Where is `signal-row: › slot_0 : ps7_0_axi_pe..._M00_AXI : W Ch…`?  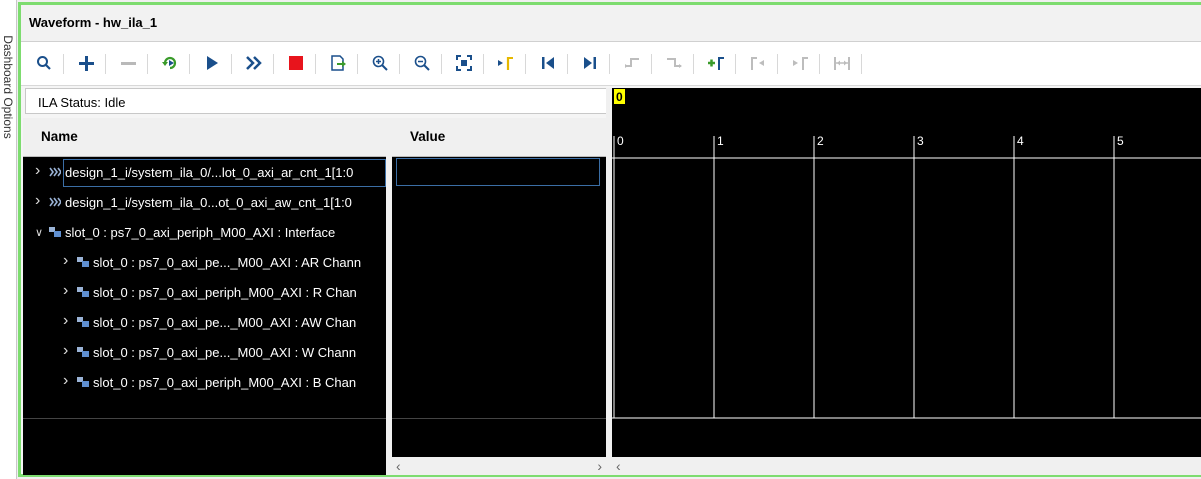
signal-row: › slot_0 : ps7_0_axi_pe..._M00_AXI : W Ch… is located at coordinates (204, 353).